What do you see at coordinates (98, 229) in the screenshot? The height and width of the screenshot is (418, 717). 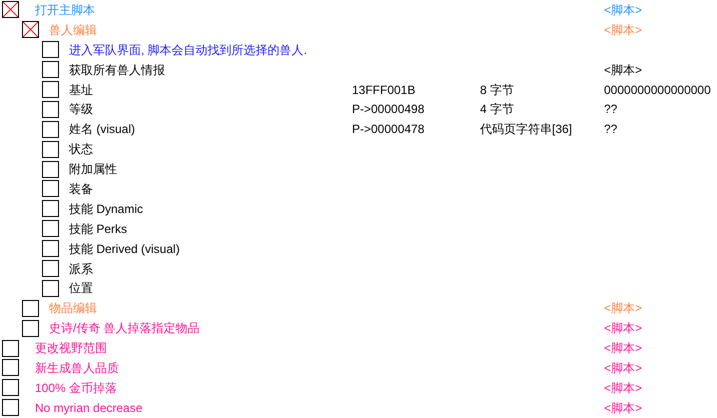 I see `entry-description: 技能 Perks` at bounding box center [98, 229].